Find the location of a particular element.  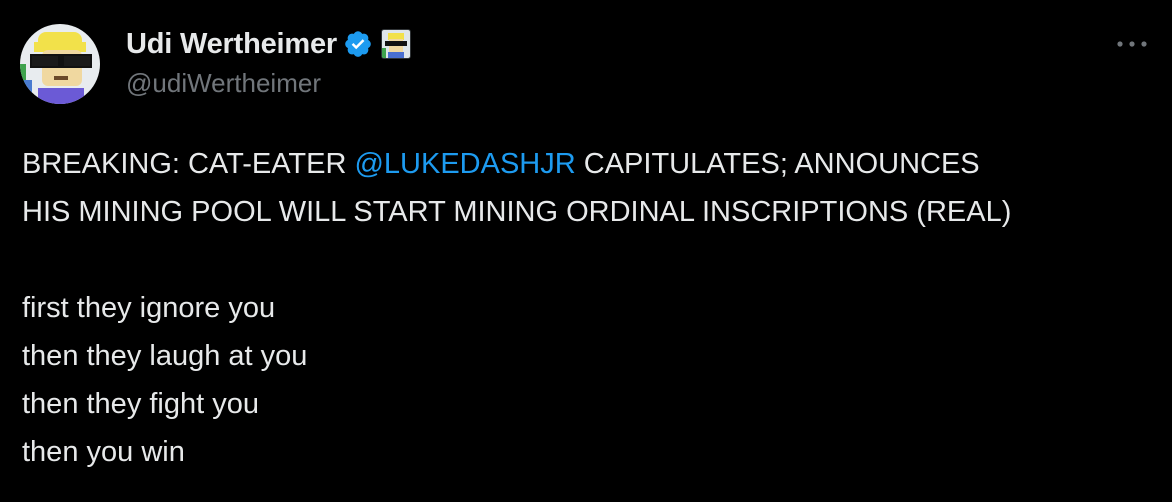

author-name-row: Udi Wertheimer is located at coordinates (268, 44).